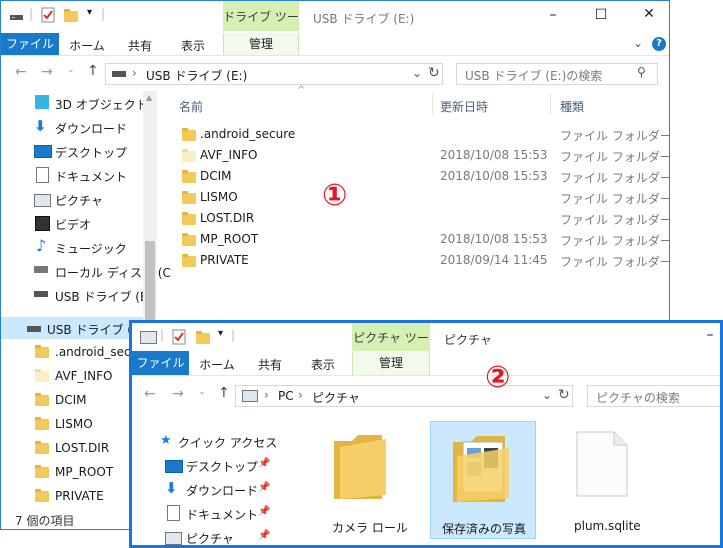  What do you see at coordinates (557, 74) in the screenshot?
I see `search-input: USB ドライブ (E:)の検索 ⚲` at bounding box center [557, 74].